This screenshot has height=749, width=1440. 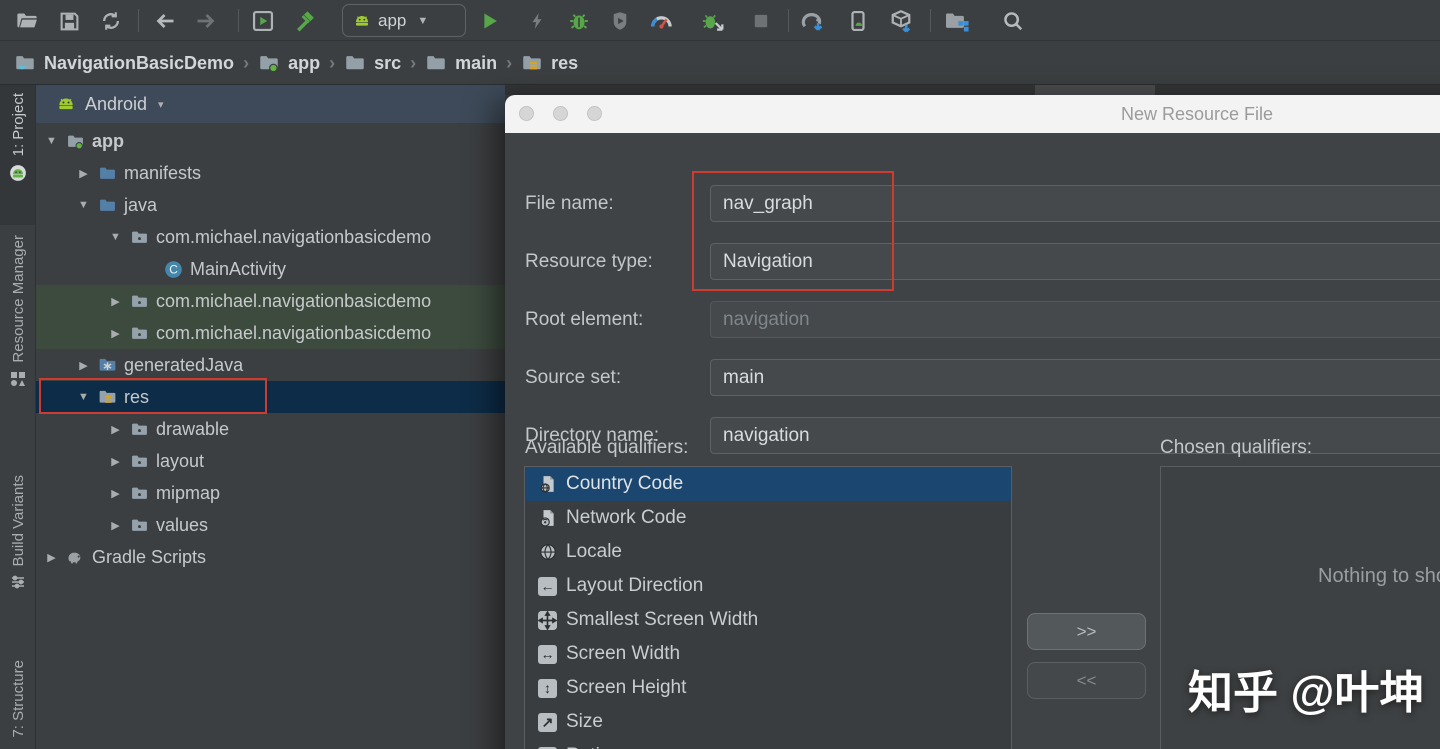 What do you see at coordinates (18, 582) in the screenshot?
I see `build-variants-icon` at bounding box center [18, 582].